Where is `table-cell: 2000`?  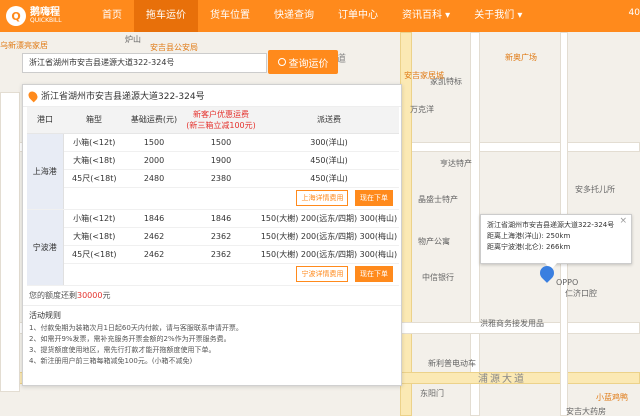
table-cell: 2000 is located at coordinates (154, 160).